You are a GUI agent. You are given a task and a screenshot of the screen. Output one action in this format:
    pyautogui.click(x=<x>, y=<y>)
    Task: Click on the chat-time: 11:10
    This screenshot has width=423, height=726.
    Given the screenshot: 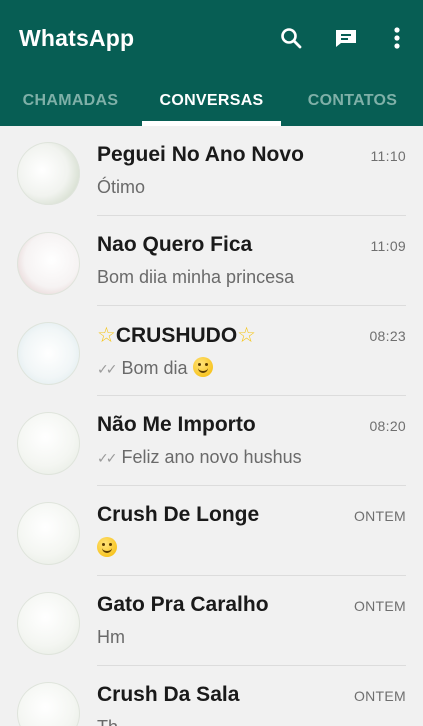 What is the action you would take?
    pyautogui.click(x=388, y=156)
    